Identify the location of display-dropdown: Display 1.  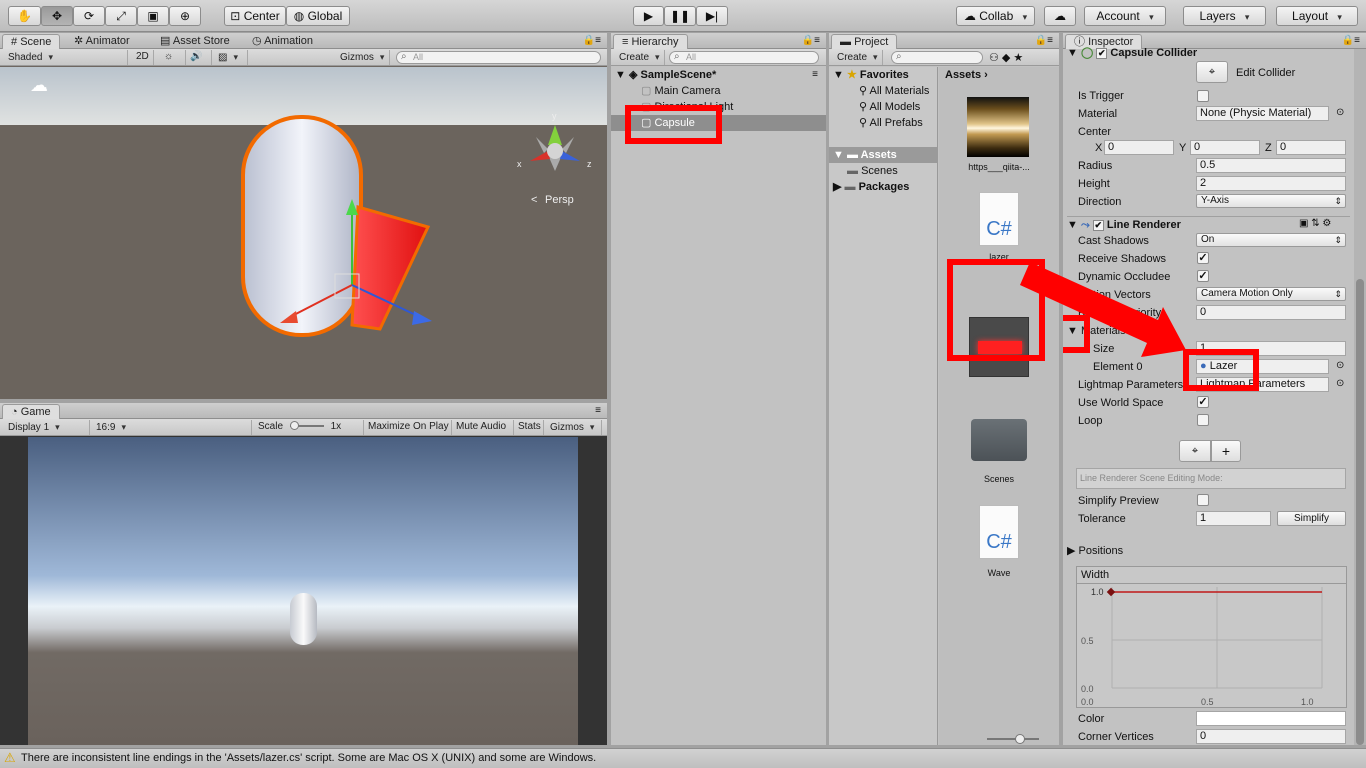
(47, 427).